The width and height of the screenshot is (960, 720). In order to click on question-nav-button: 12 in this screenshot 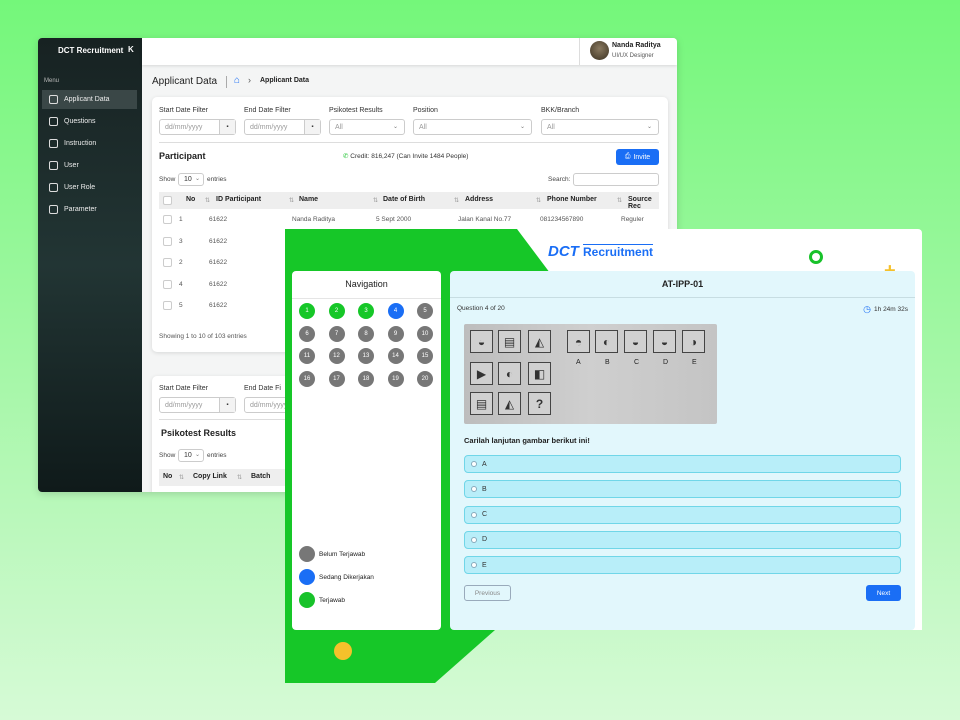, I will do `click(336, 356)`.